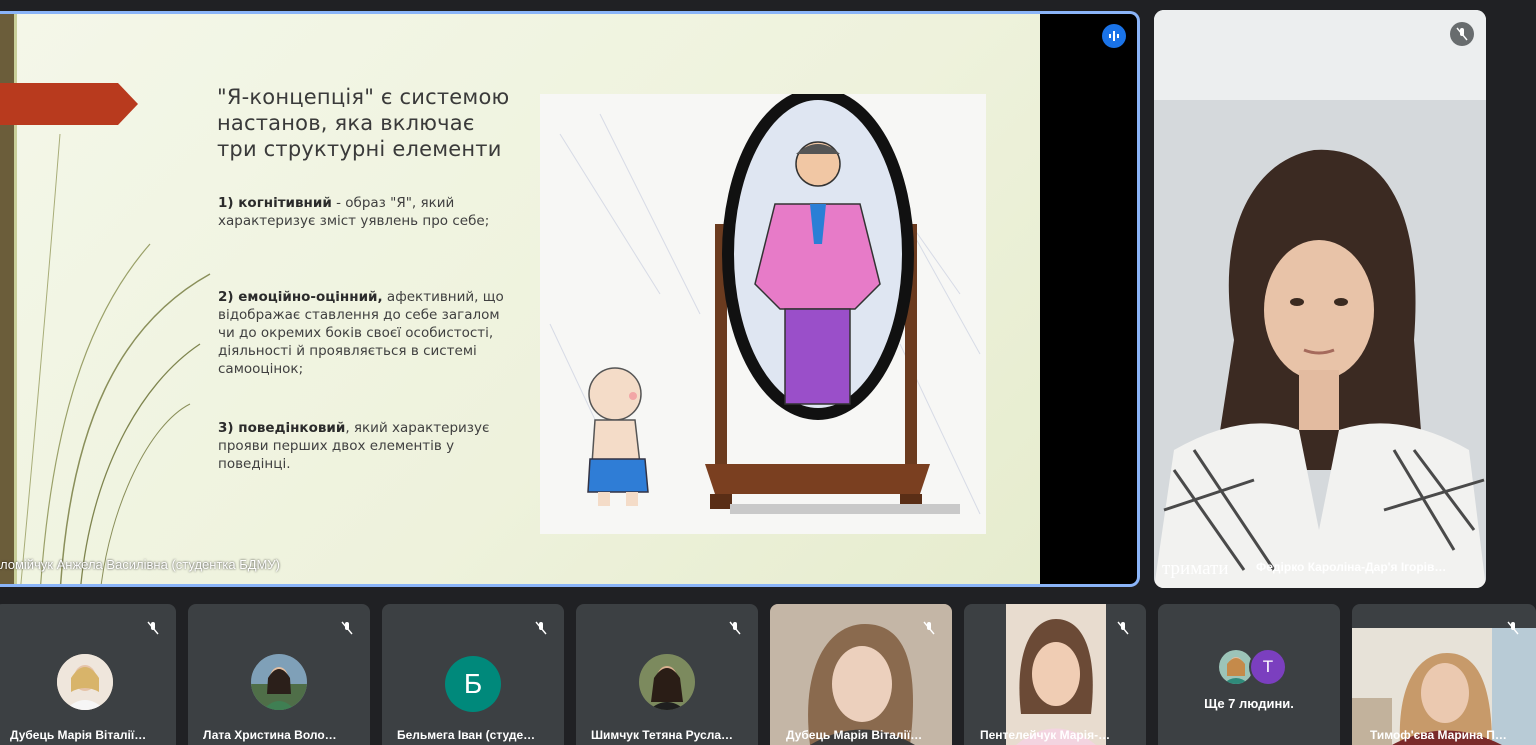  I want to click on avatar-letter: T, so click(1268, 667).